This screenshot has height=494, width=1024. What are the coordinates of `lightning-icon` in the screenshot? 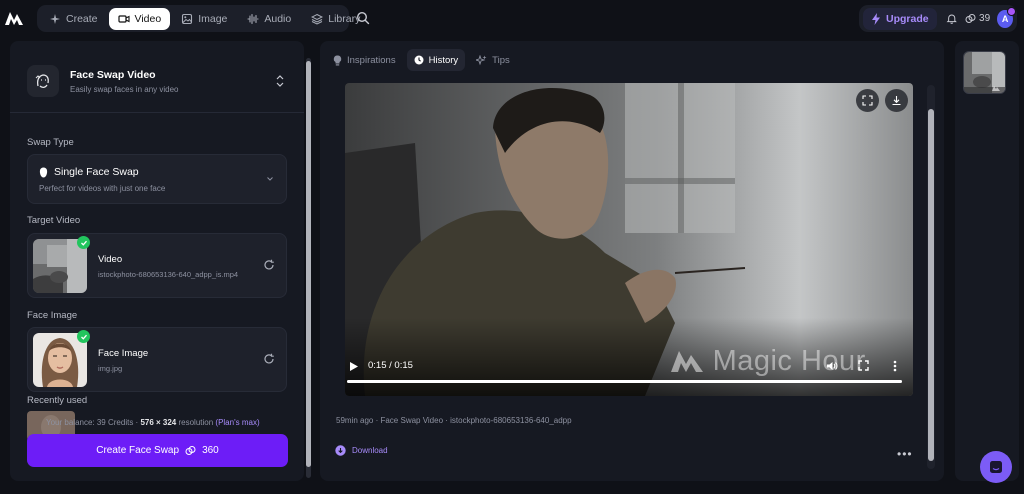 It's located at (876, 18).